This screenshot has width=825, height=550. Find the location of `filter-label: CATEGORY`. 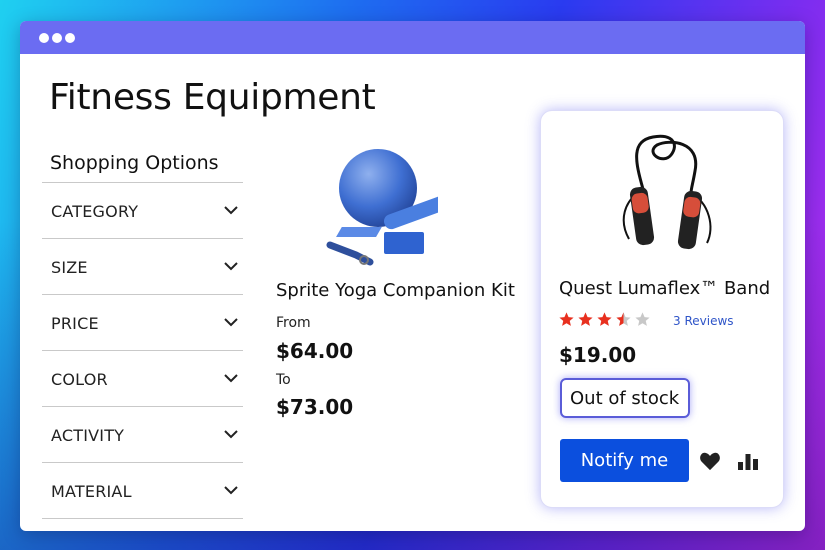

filter-label: CATEGORY is located at coordinates (95, 211).